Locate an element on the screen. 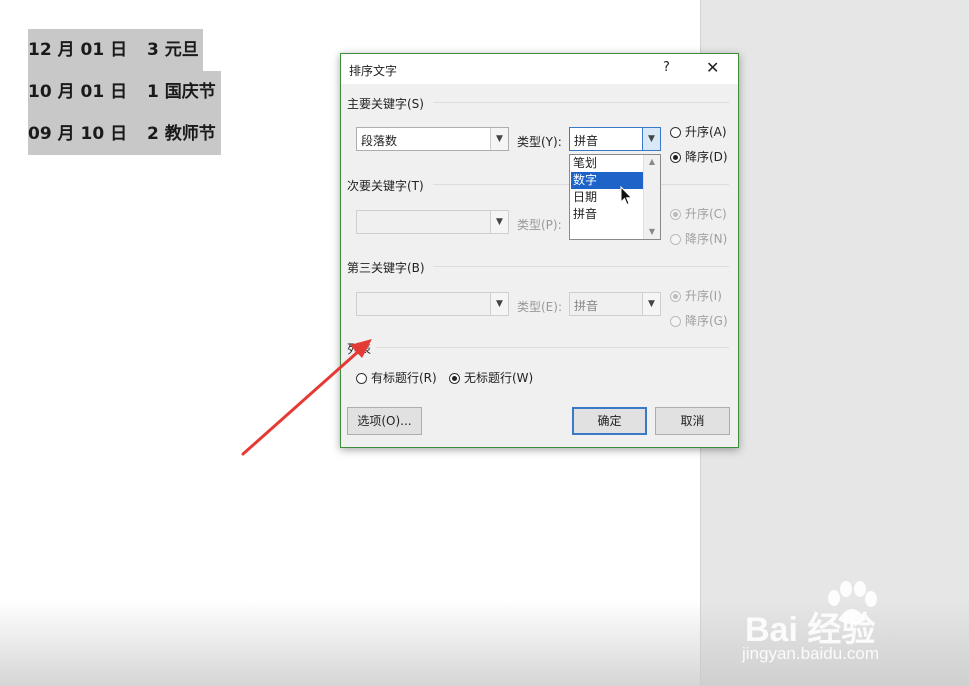 Image resolution: width=969 pixels, height=686 pixels. third-type-label: 类型(E): is located at coordinates (539, 307).